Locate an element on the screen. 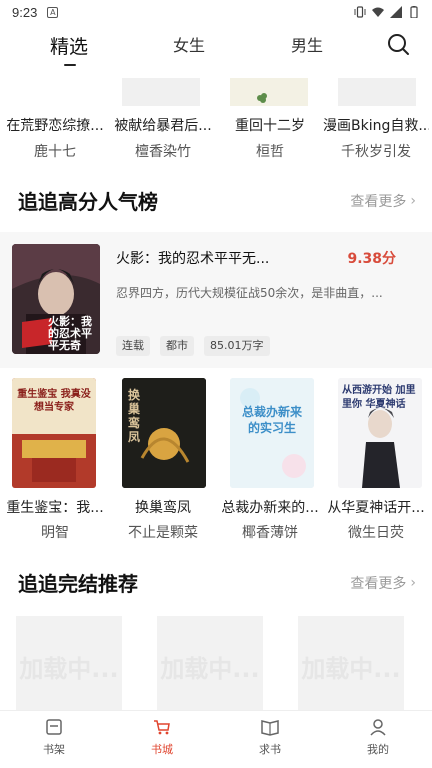 This screenshot has height=768, width=432. tab-featured: 精选 is located at coordinates (69, 45).